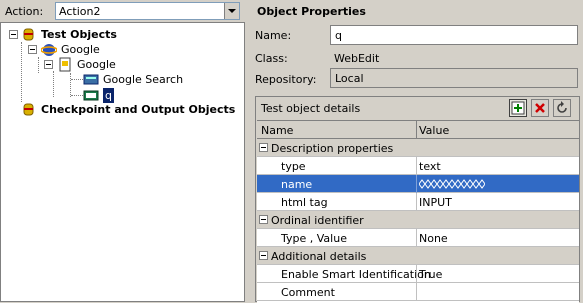  I want to click on property-name: name, so click(297, 184).